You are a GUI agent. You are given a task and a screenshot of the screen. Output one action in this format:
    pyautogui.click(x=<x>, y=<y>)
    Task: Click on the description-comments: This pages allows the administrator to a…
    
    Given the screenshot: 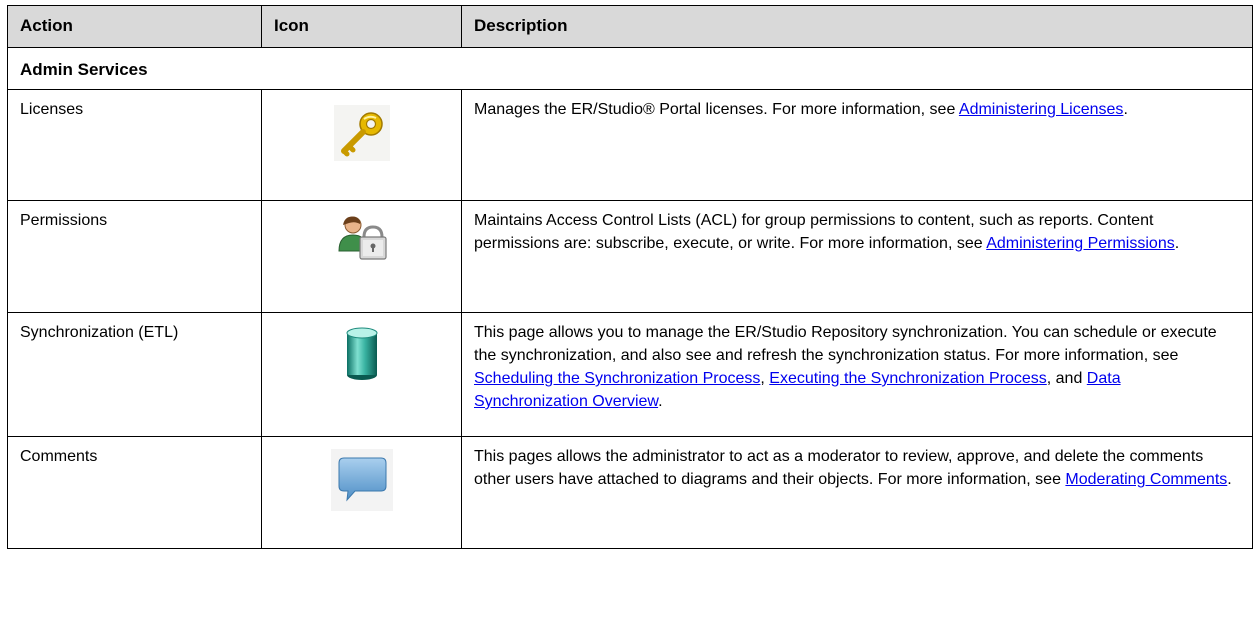 What is the action you would take?
    pyautogui.click(x=857, y=492)
    